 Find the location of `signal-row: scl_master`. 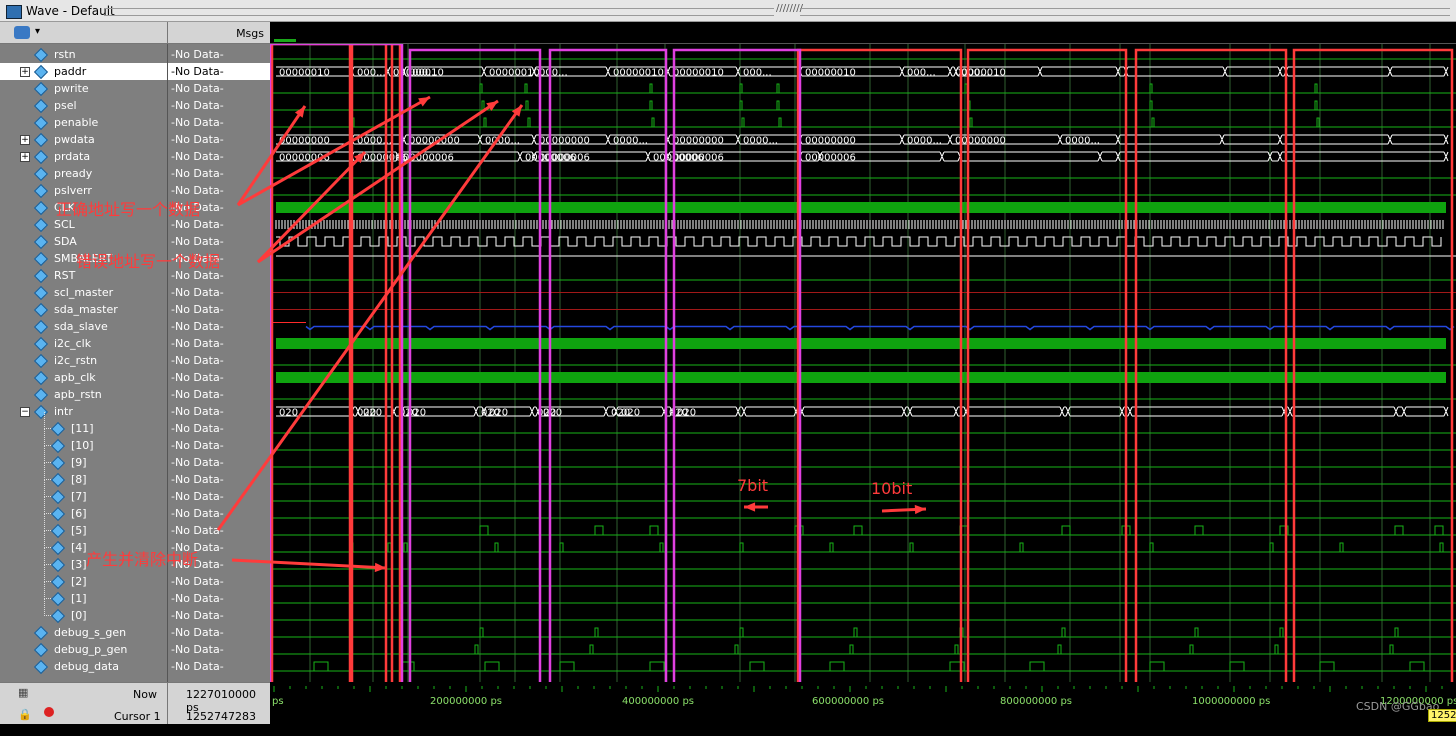

signal-row: scl_master is located at coordinates (83, 292).